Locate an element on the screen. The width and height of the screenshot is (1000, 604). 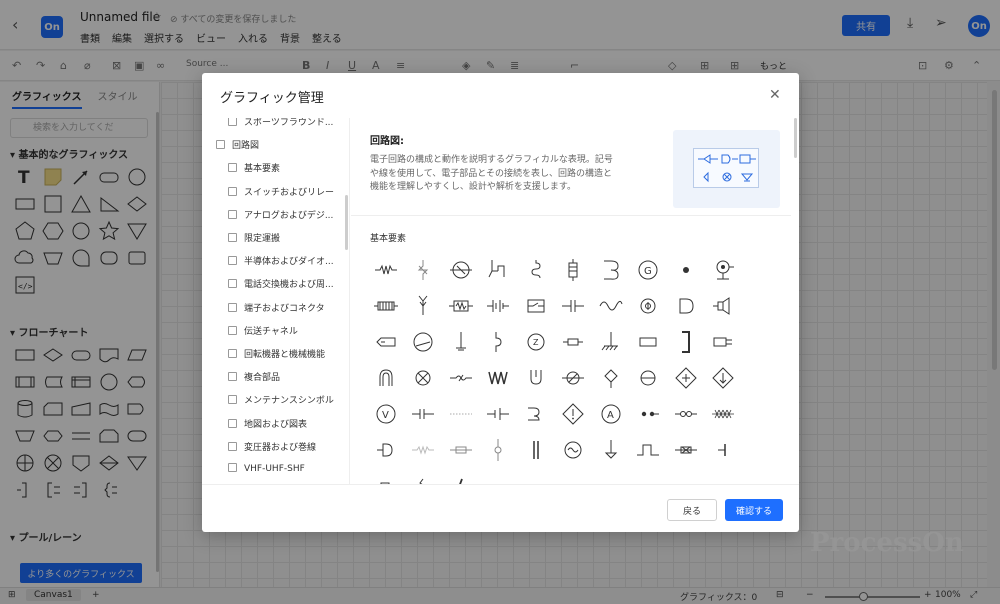
symbol-ground-switch is located at coordinates (424, 270).